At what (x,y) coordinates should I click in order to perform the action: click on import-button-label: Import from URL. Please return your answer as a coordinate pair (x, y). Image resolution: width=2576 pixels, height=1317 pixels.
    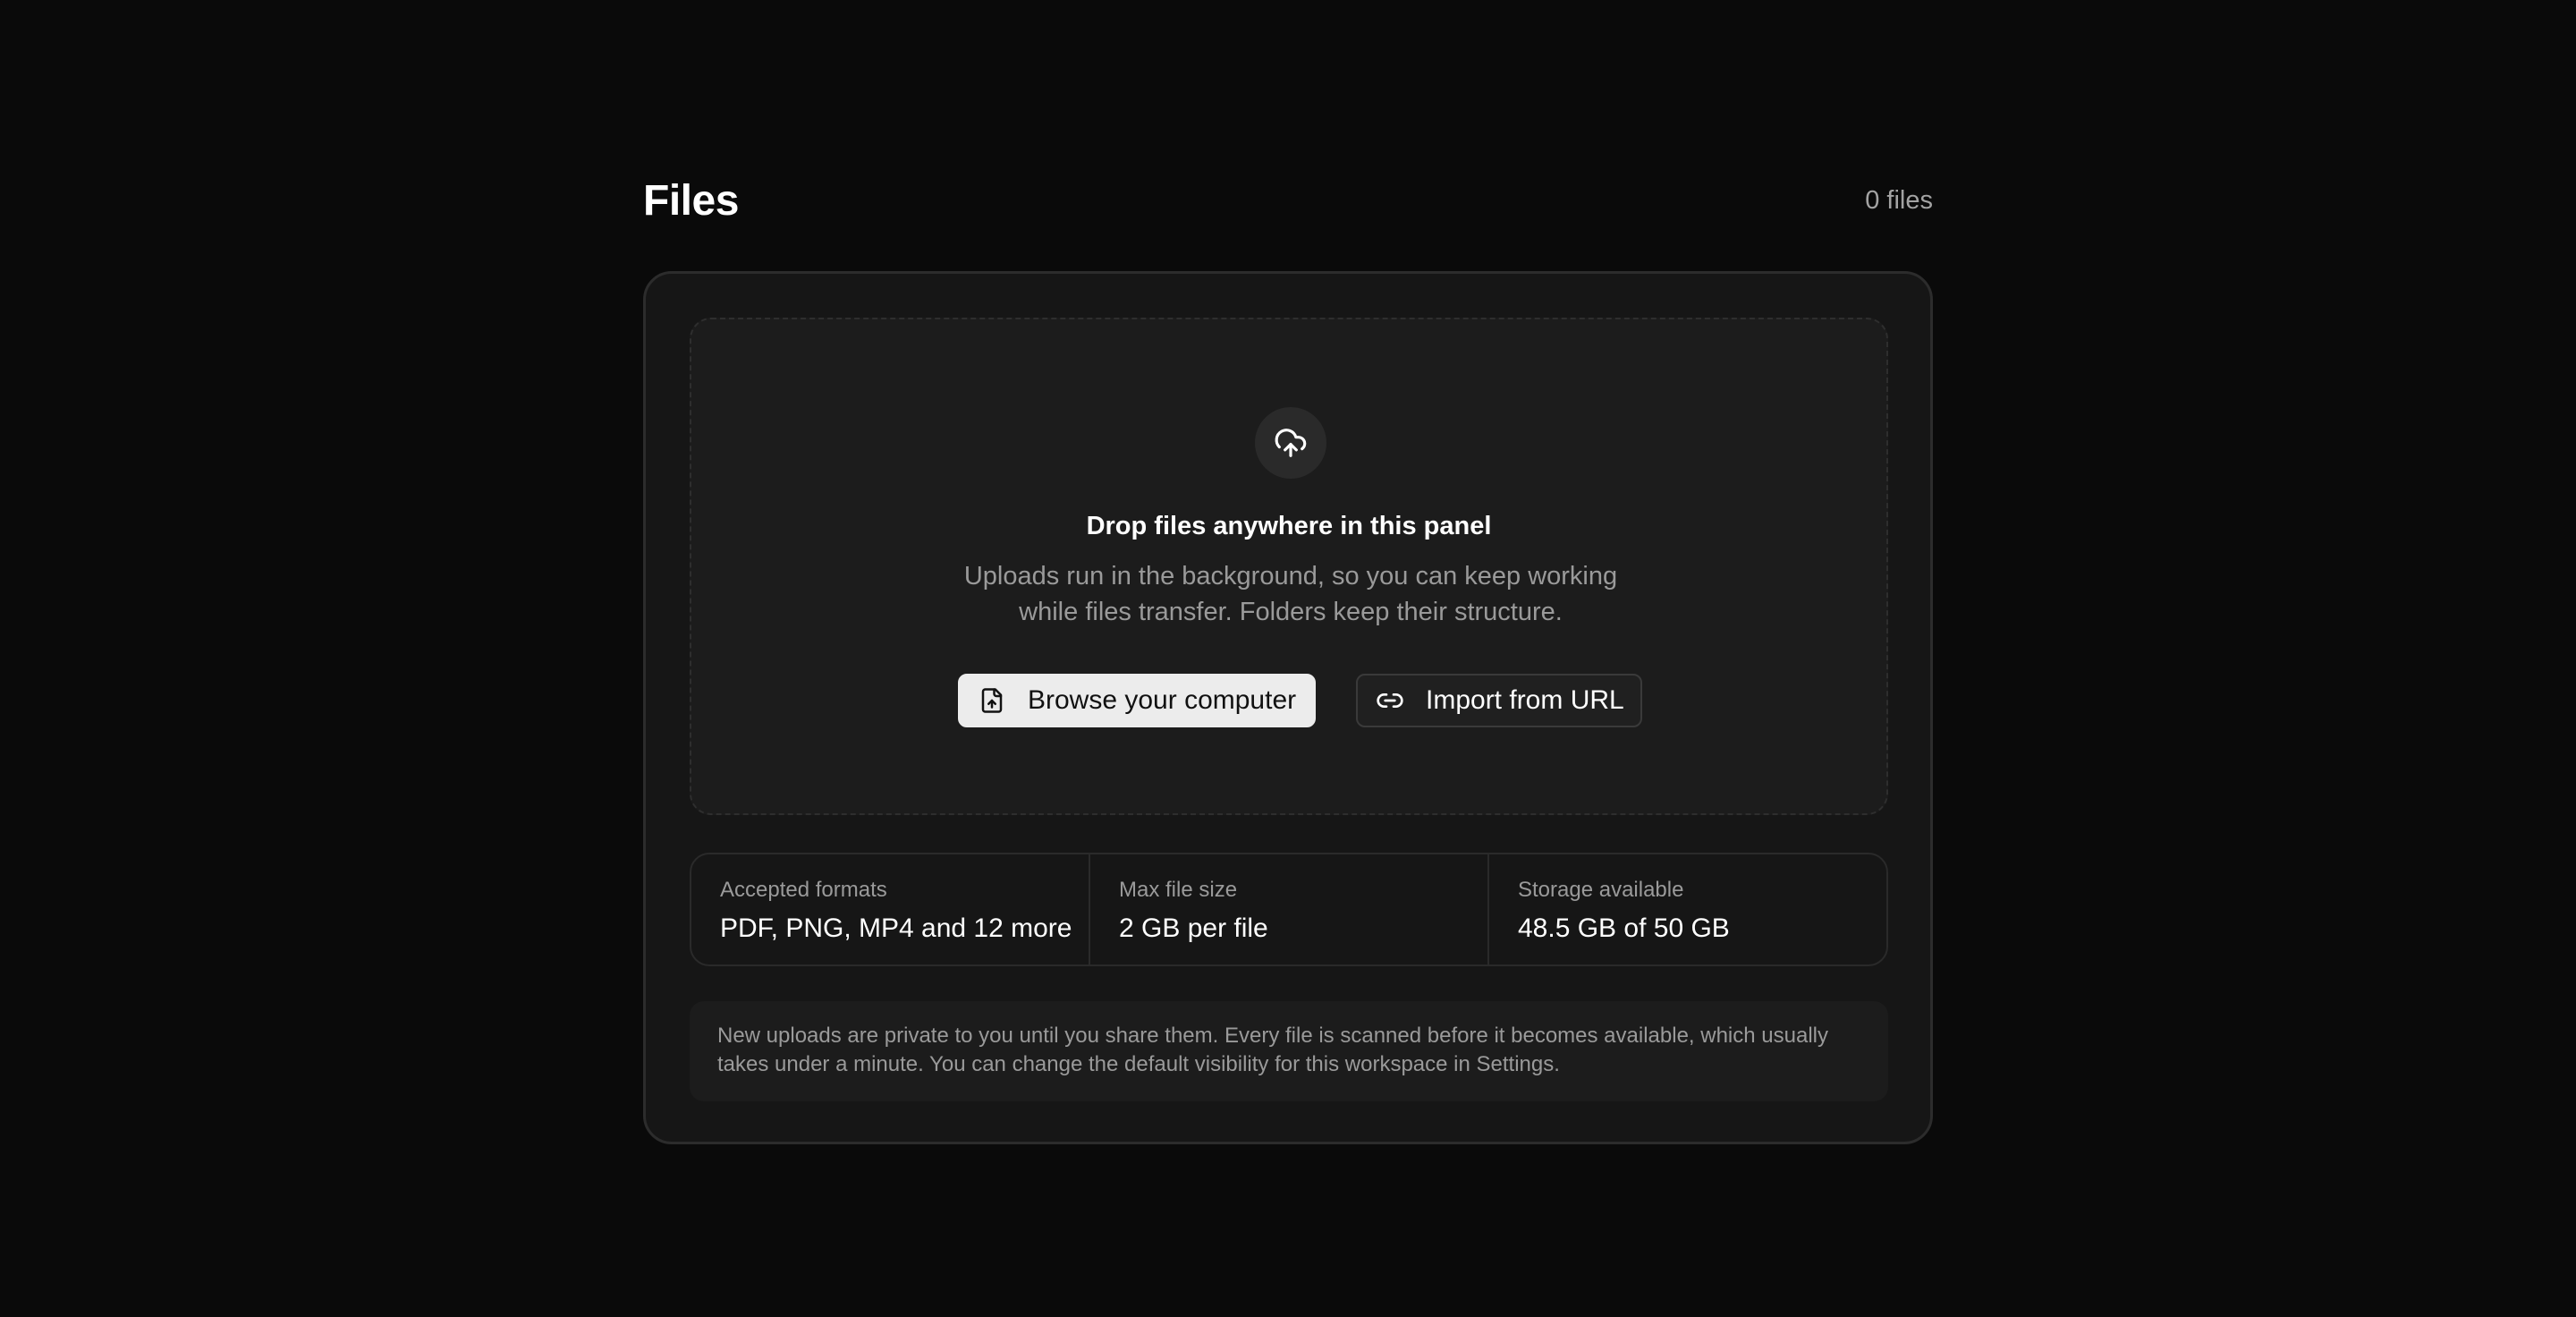
    Looking at the image, I should click on (1525, 700).